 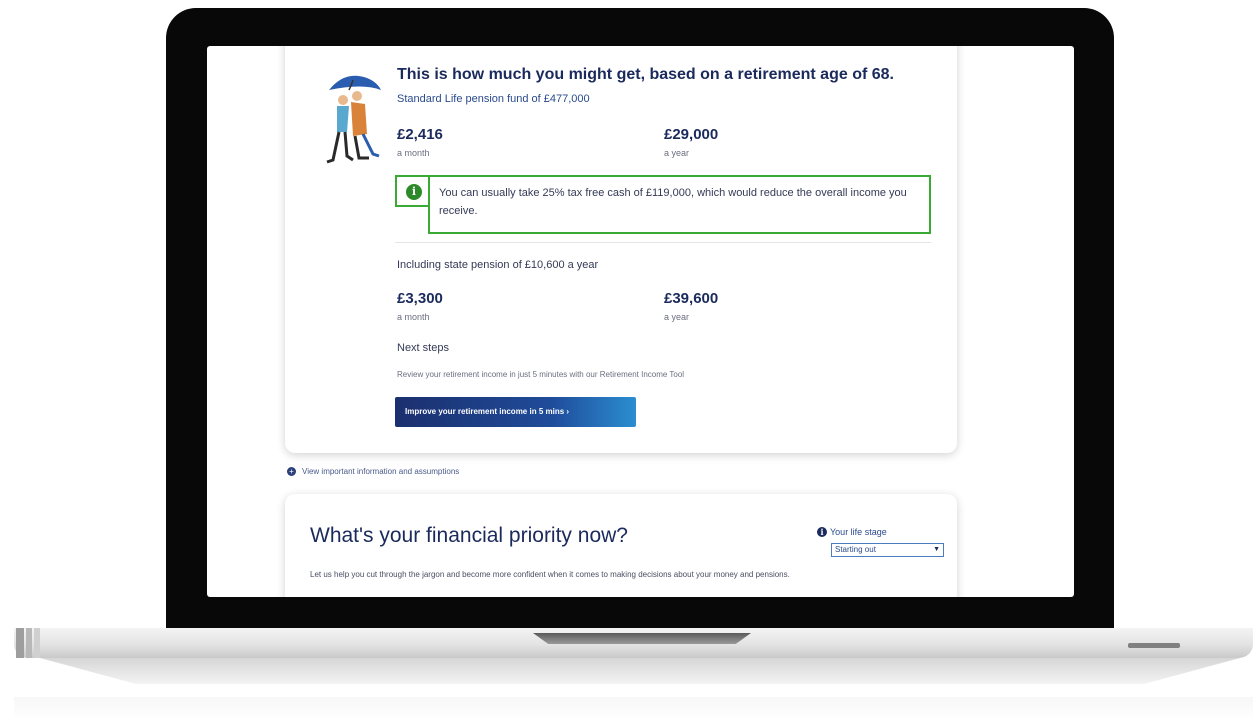 What do you see at coordinates (420, 298) in the screenshot?
I see `state-monthly-amount: £3,300` at bounding box center [420, 298].